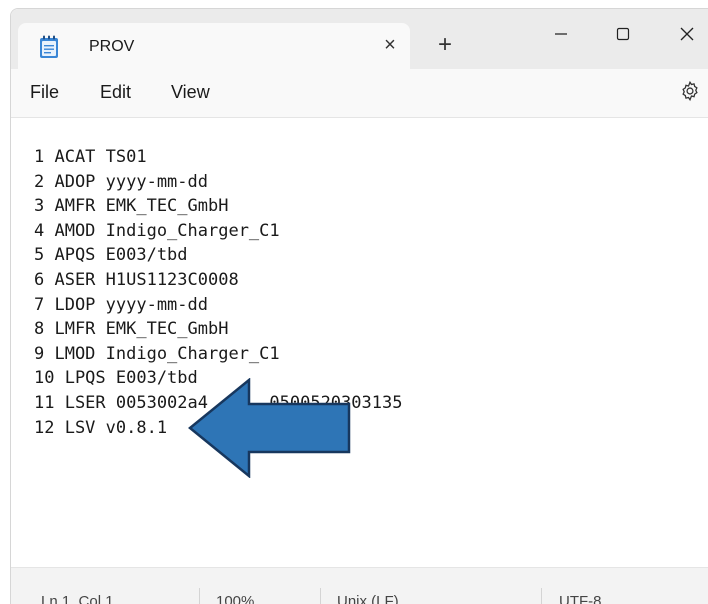 This screenshot has height=604, width=708. What do you see at coordinates (49, 46) in the screenshot?
I see `notepad-icon` at bounding box center [49, 46].